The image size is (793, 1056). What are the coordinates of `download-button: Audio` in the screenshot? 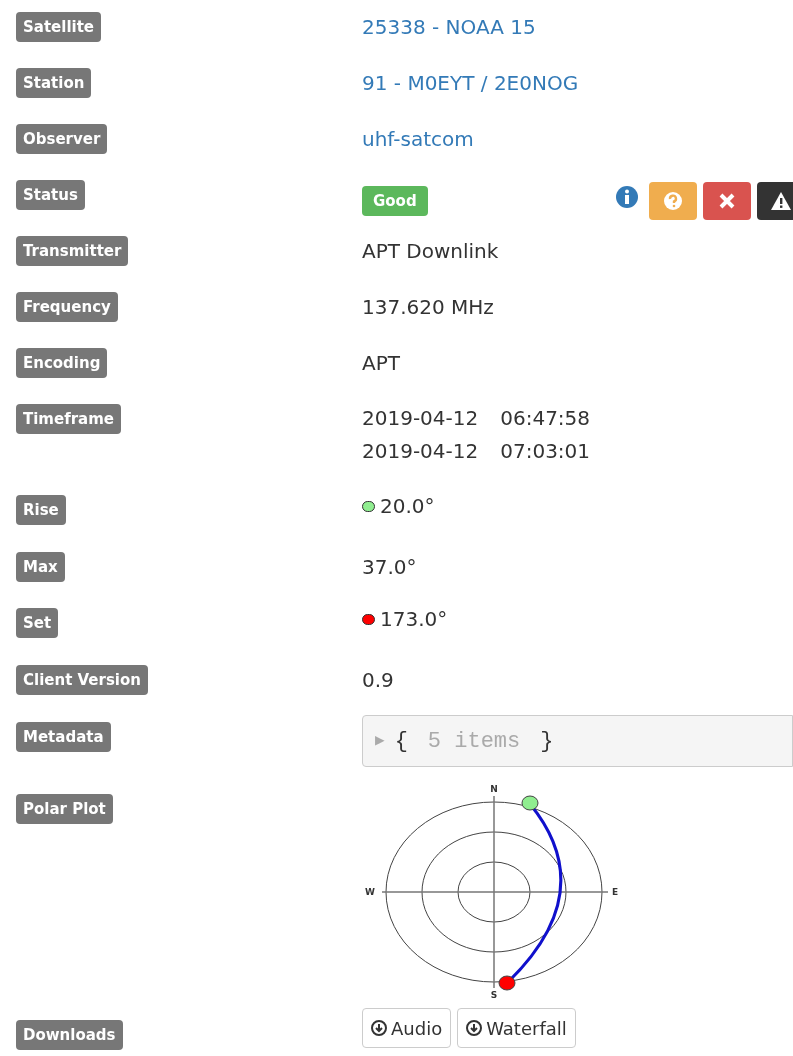 It's located at (407, 1028).